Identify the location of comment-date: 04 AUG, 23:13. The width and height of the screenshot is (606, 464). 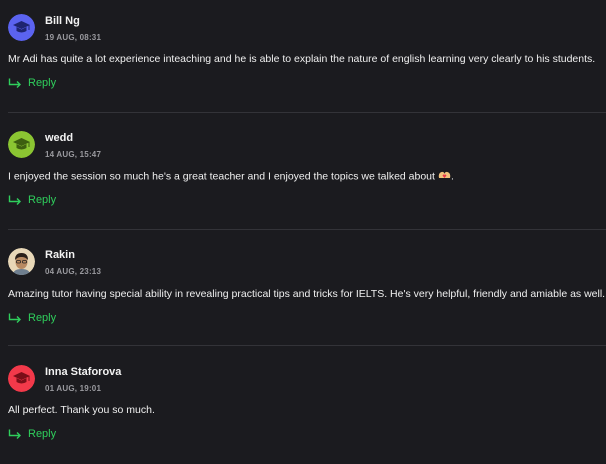
(73, 271).